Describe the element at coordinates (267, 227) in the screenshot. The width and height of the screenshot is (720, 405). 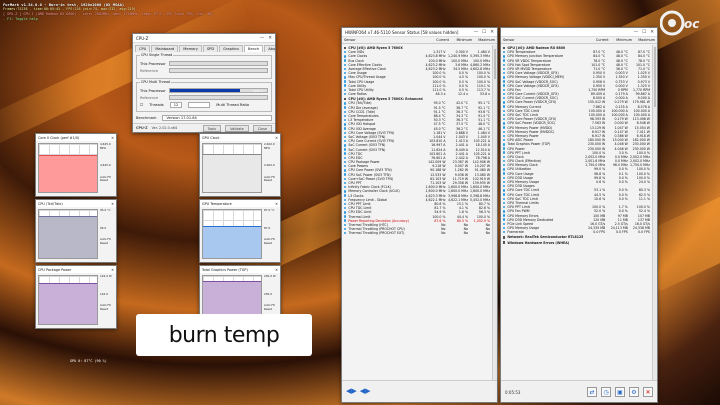
I see `graph-current-value: 87.0` at that location.